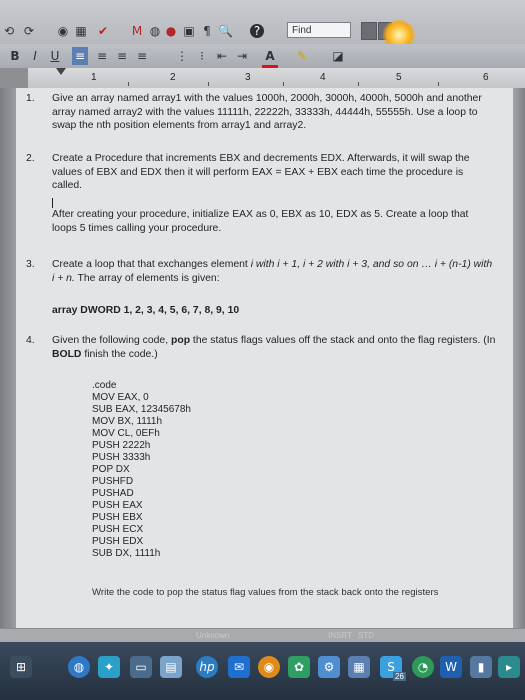 This screenshot has height=700, width=525. I want to click on status-bar: Unknown INSRT STD, so click(262, 635).